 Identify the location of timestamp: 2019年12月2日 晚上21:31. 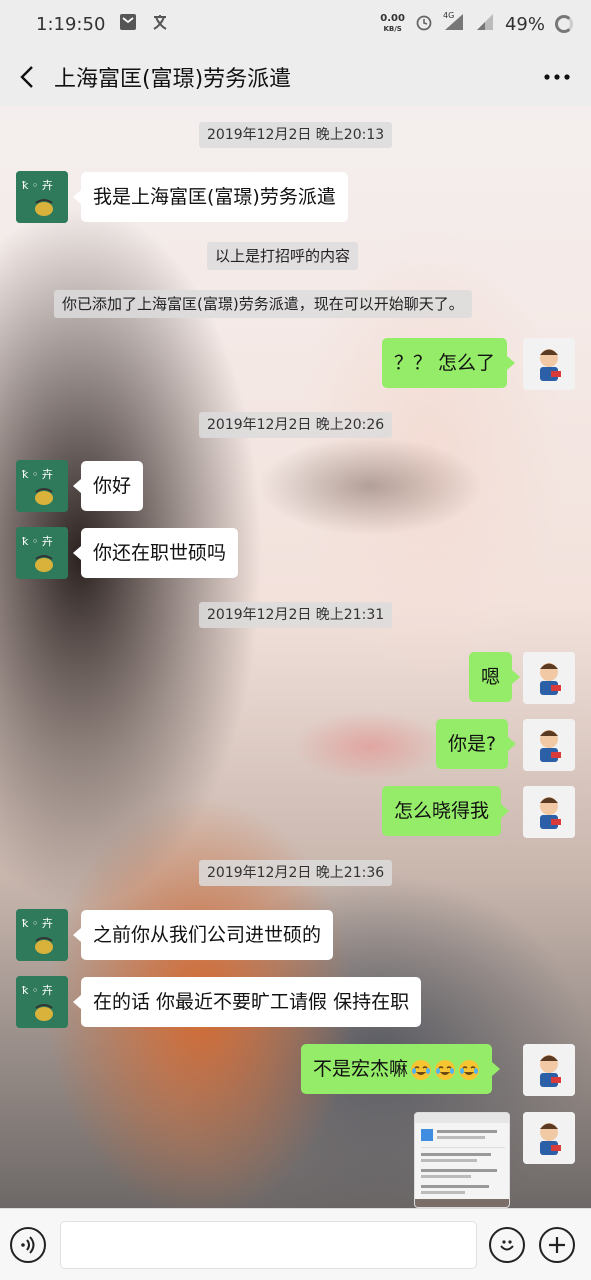
(296, 615).